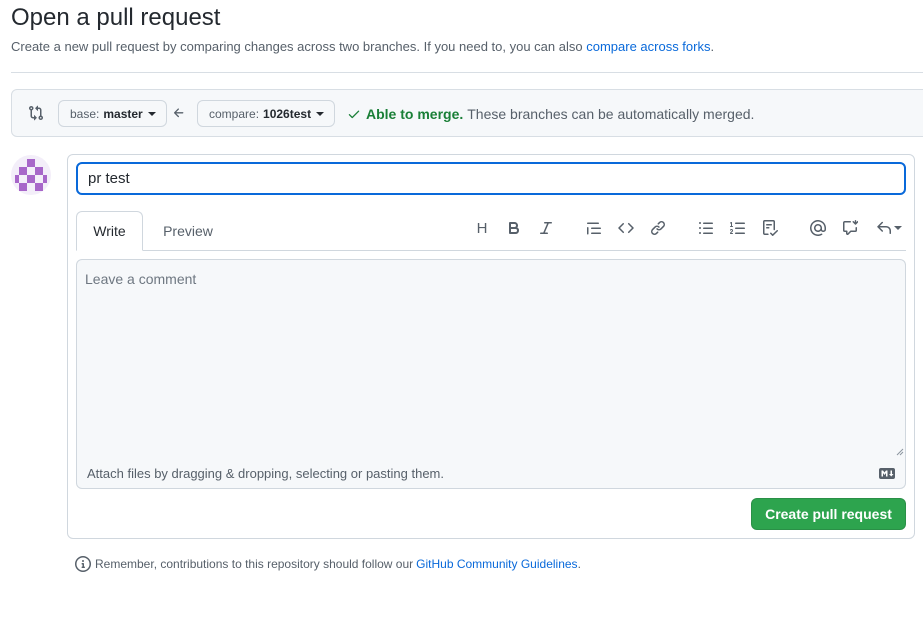  I want to click on page-title: Open a pull request, so click(116, 17).